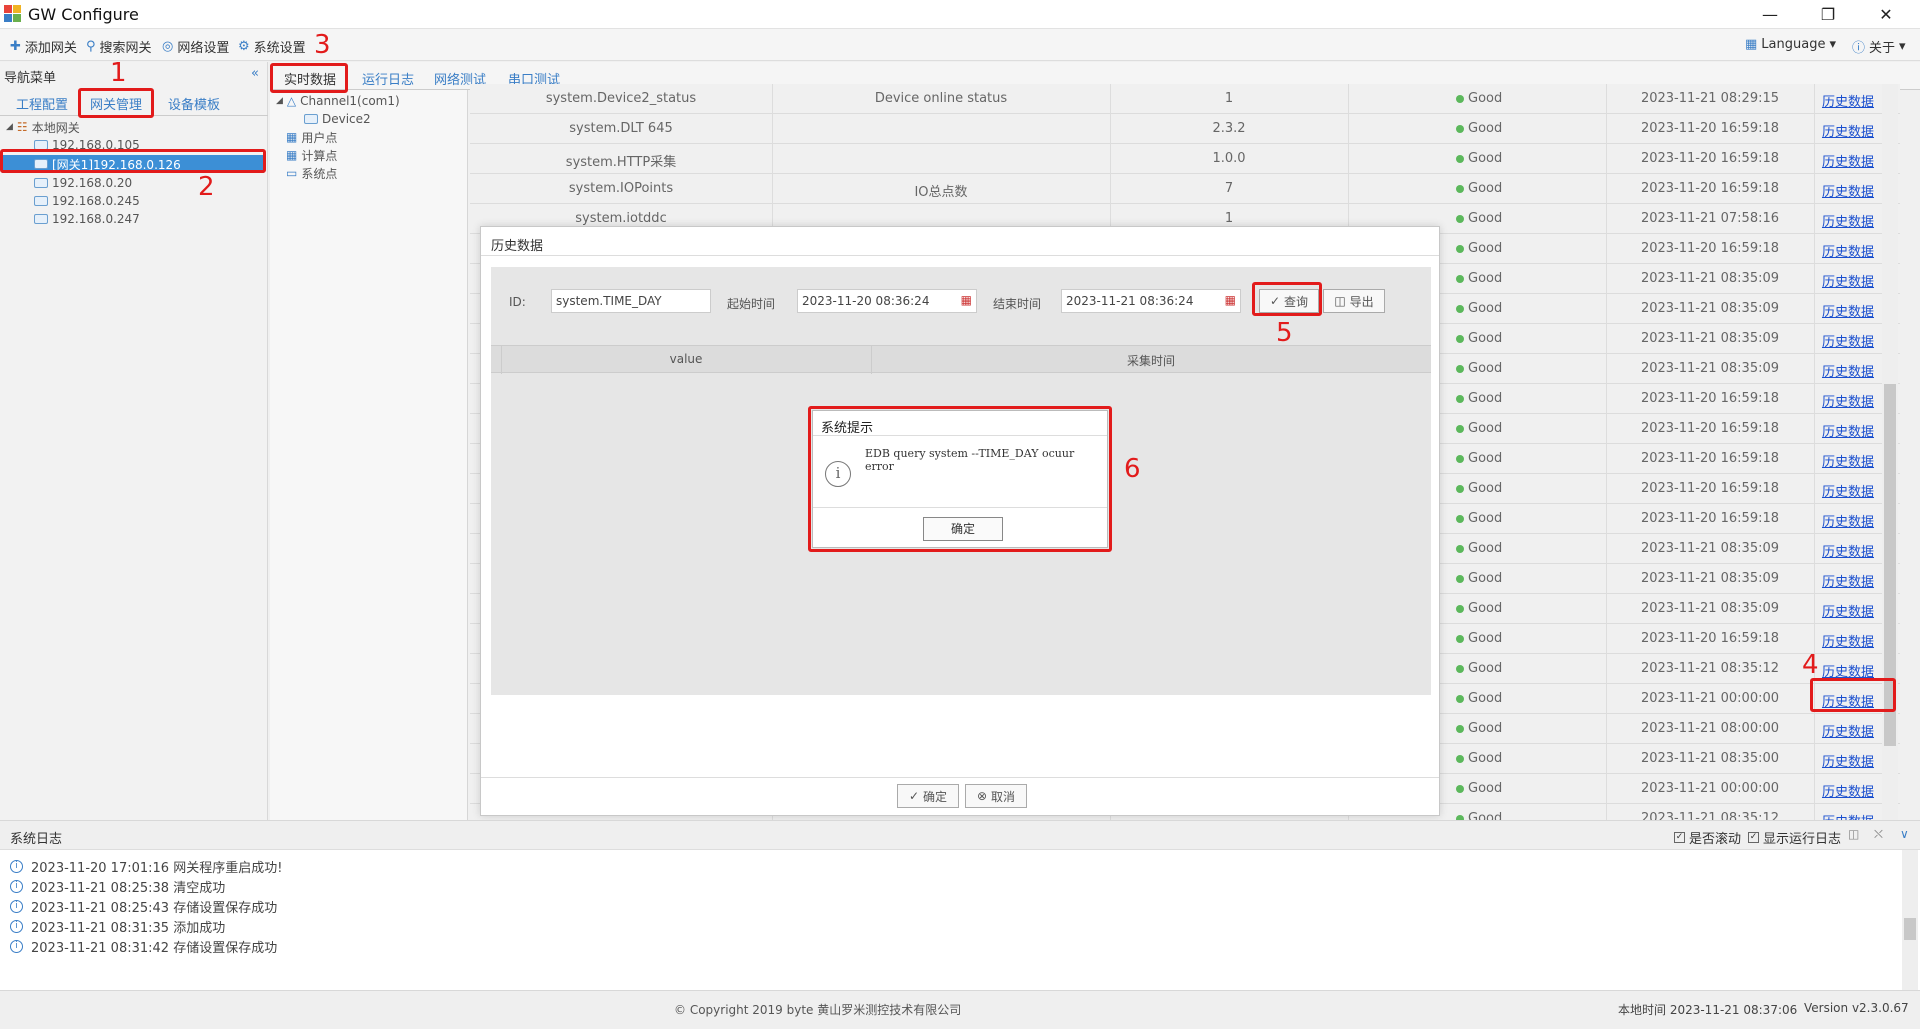 The width and height of the screenshot is (1920, 1029). Describe the element at coordinates (982, 796) in the screenshot. I see `close-circle-icon: ⊗` at that location.